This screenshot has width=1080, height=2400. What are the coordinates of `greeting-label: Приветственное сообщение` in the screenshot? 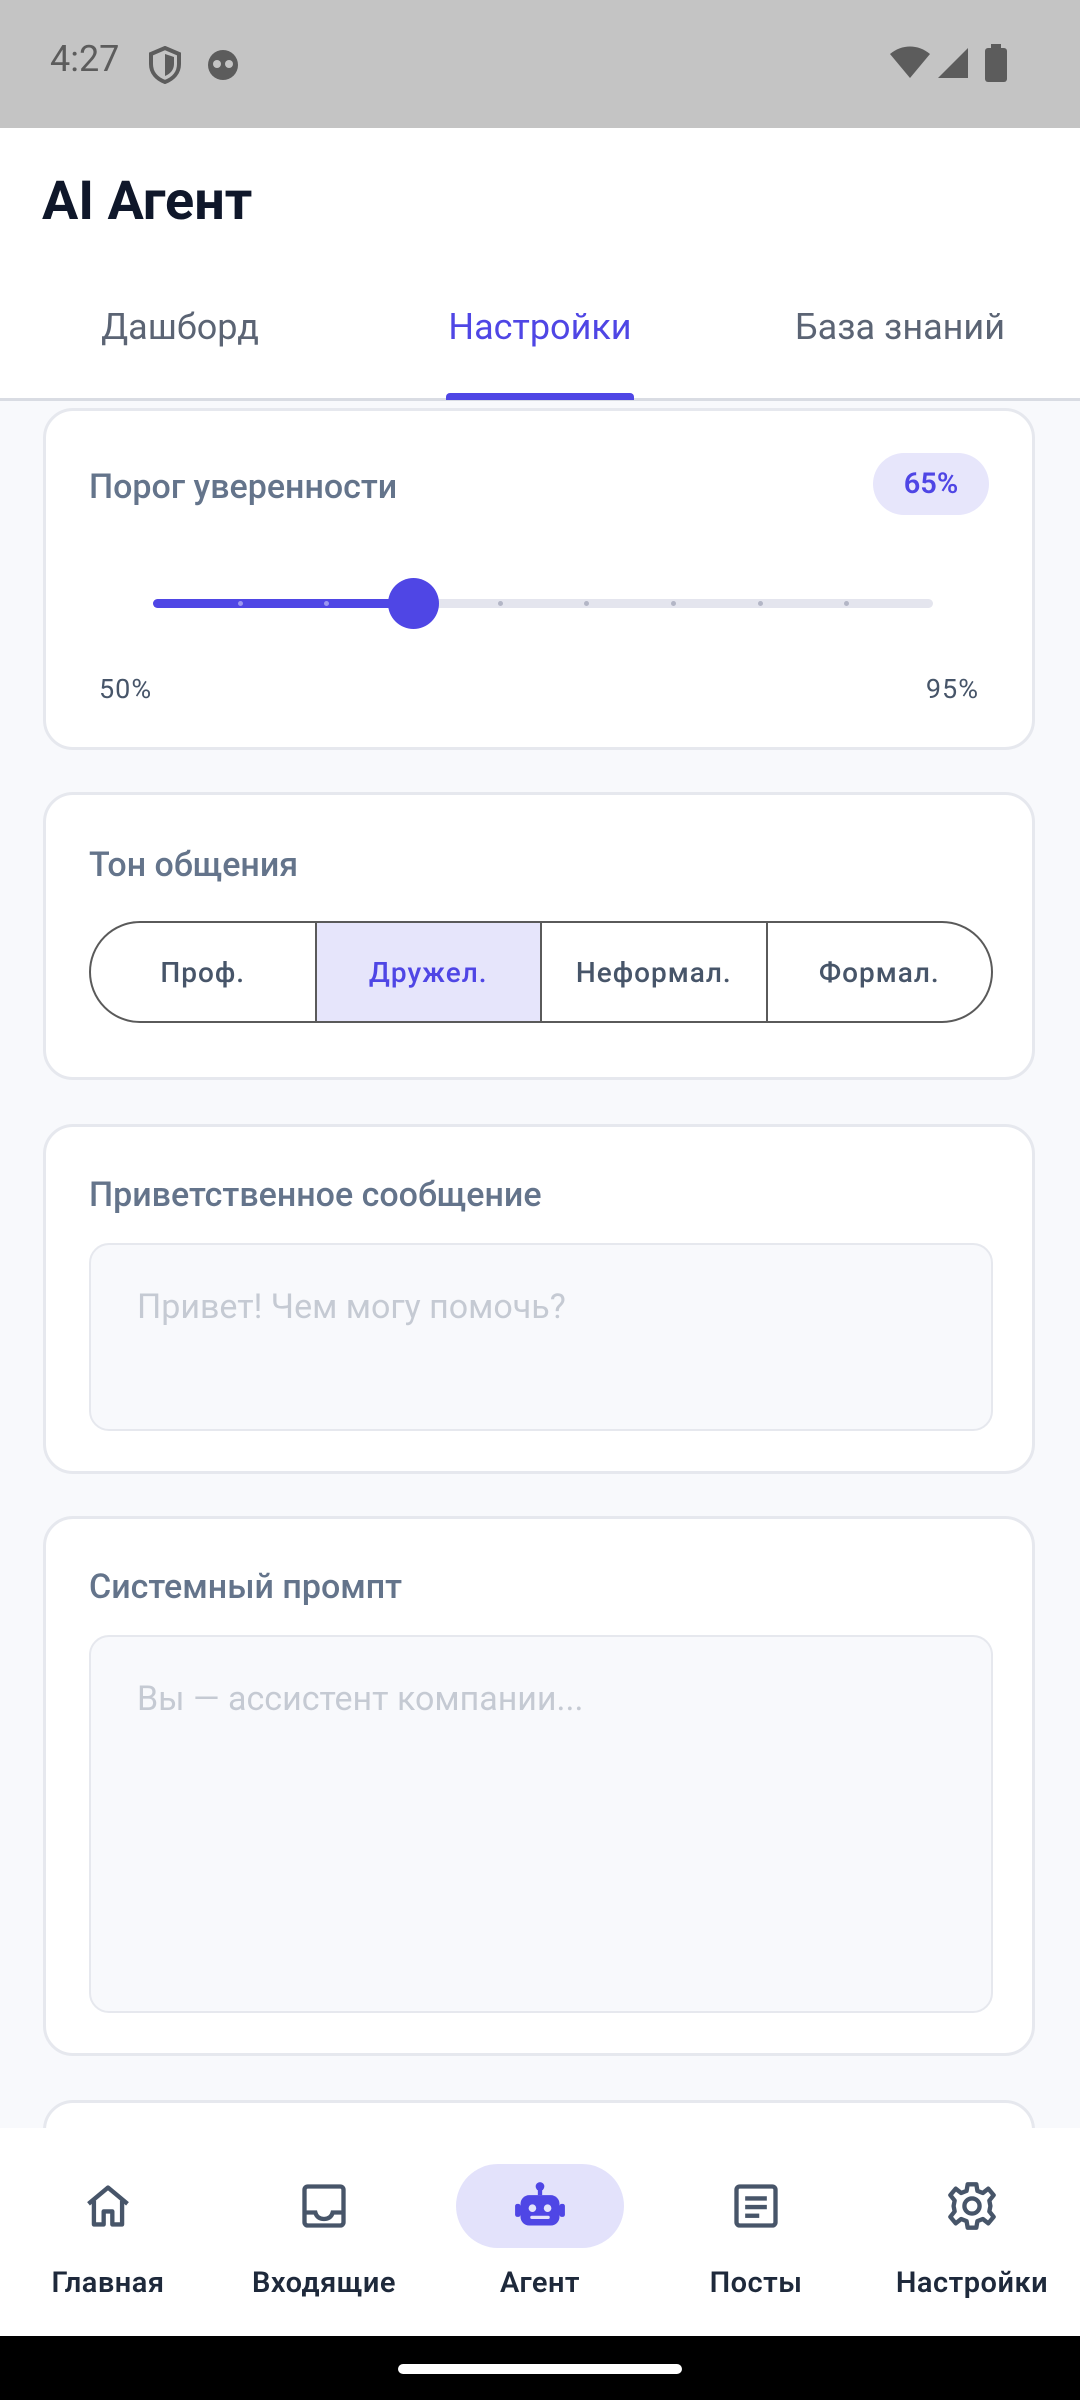 It's located at (315, 1195).